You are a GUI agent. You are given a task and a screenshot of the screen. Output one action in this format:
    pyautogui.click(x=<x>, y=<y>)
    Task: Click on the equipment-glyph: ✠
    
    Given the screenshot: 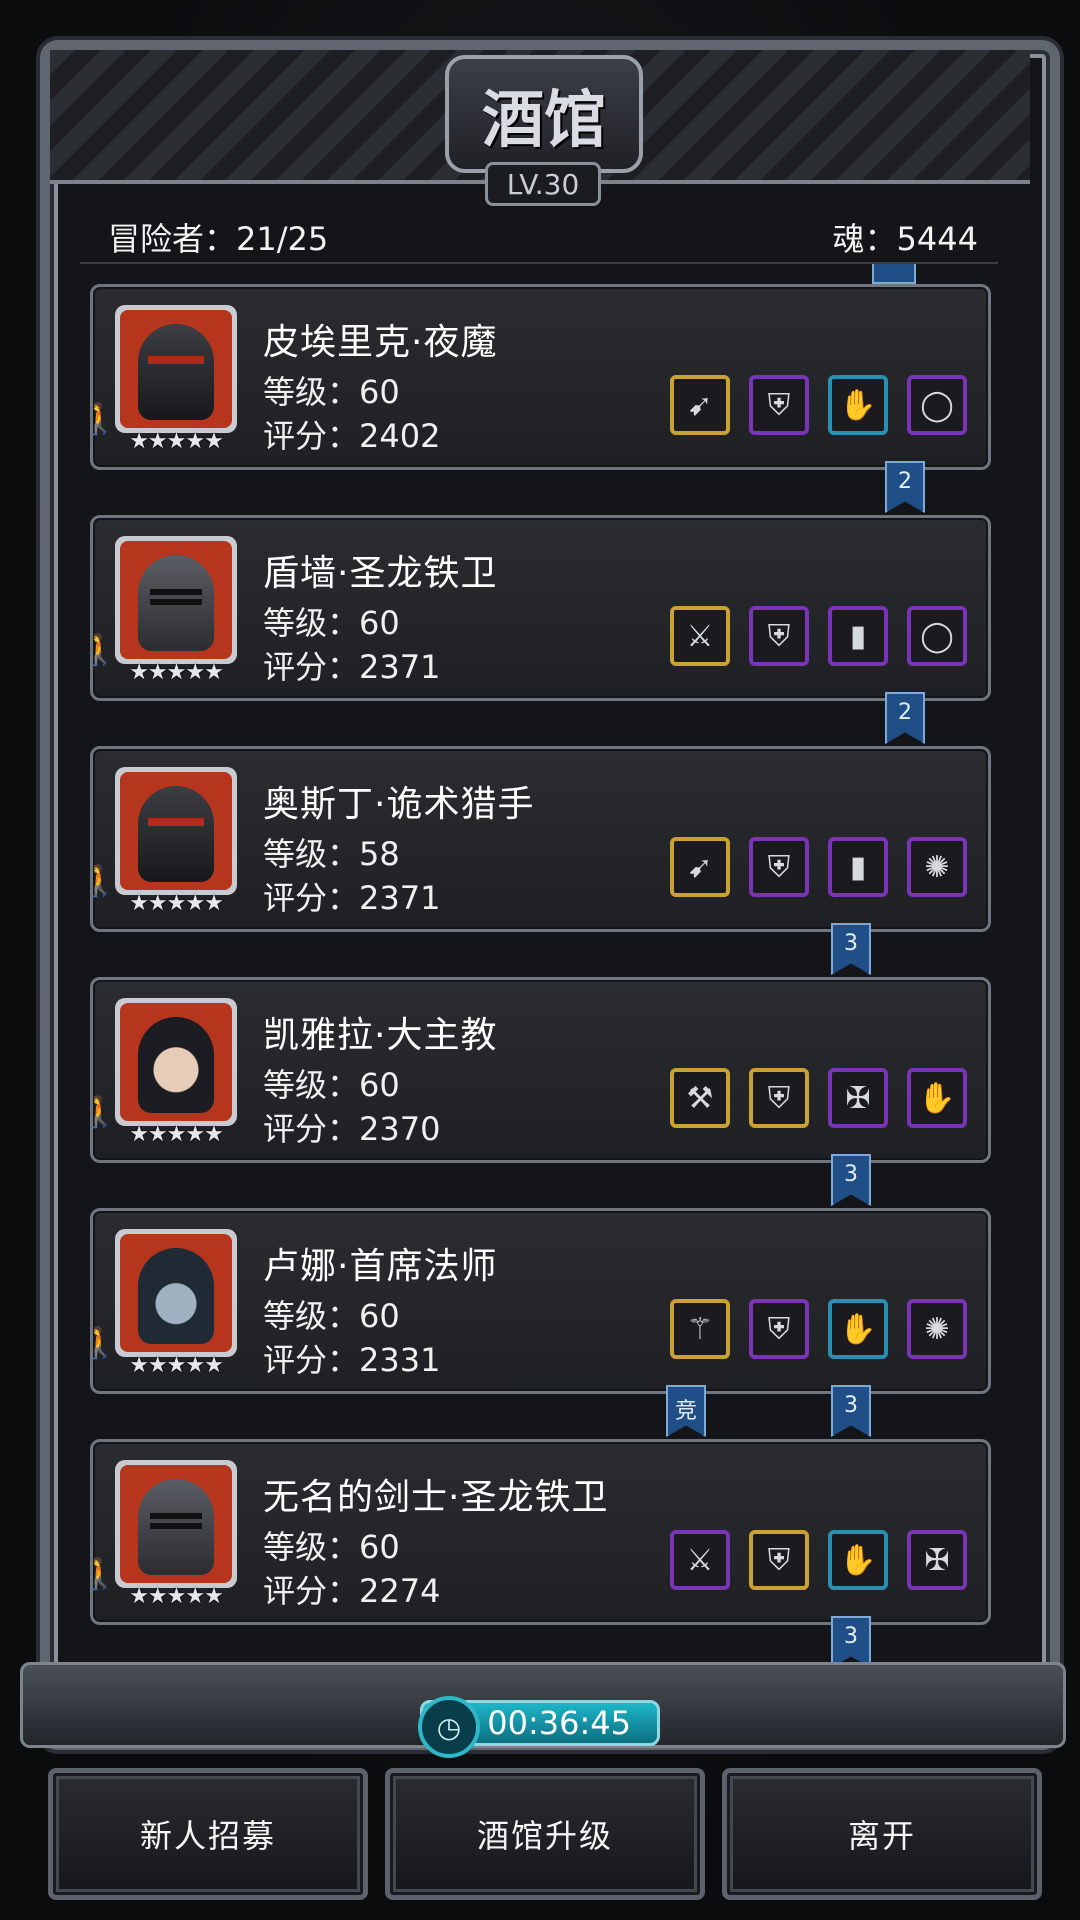 What is the action you would take?
    pyautogui.click(x=937, y=1560)
    